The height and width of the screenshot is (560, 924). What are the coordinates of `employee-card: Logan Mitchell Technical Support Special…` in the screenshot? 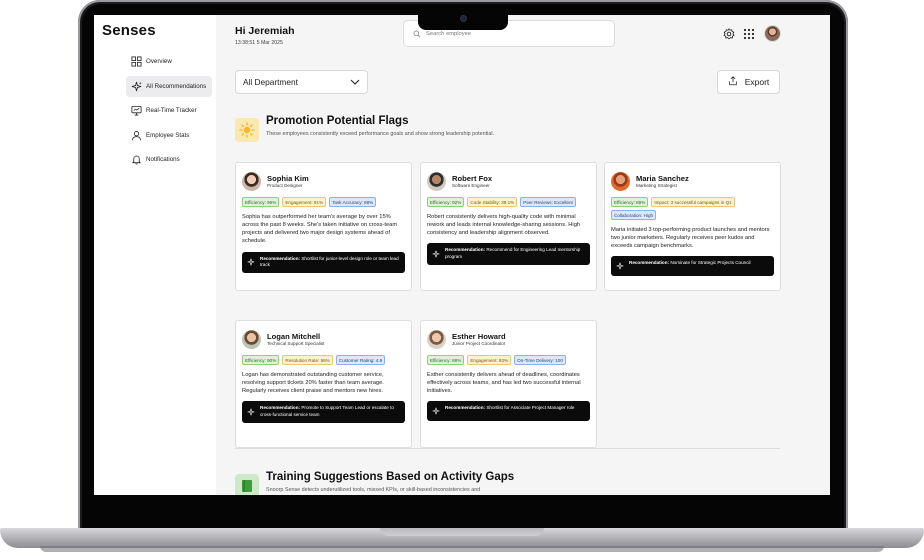 It's located at (323, 384).